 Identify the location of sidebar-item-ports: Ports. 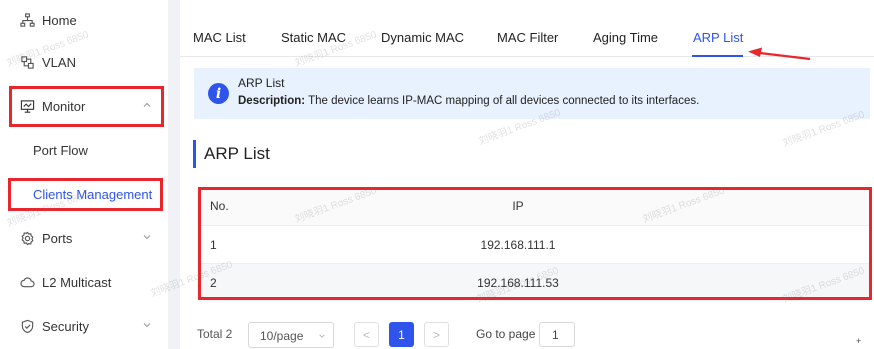
(84, 238).